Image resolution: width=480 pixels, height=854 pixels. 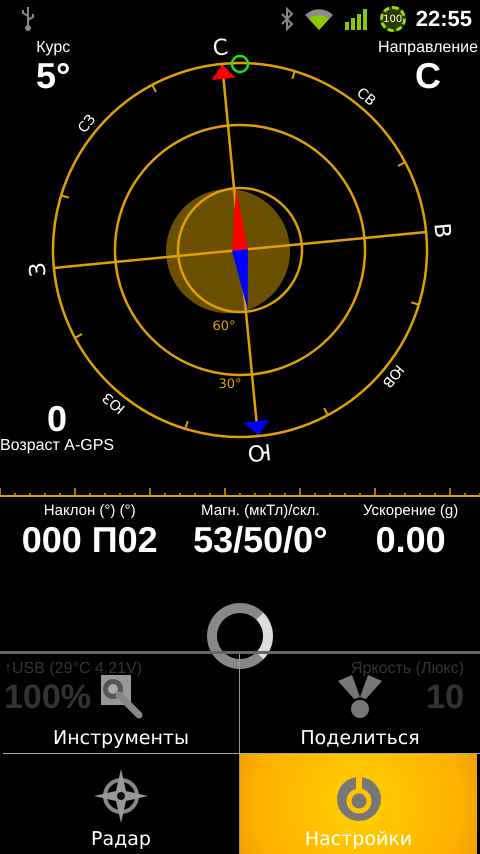 I want to click on heading-value: 5°, so click(x=53, y=75).